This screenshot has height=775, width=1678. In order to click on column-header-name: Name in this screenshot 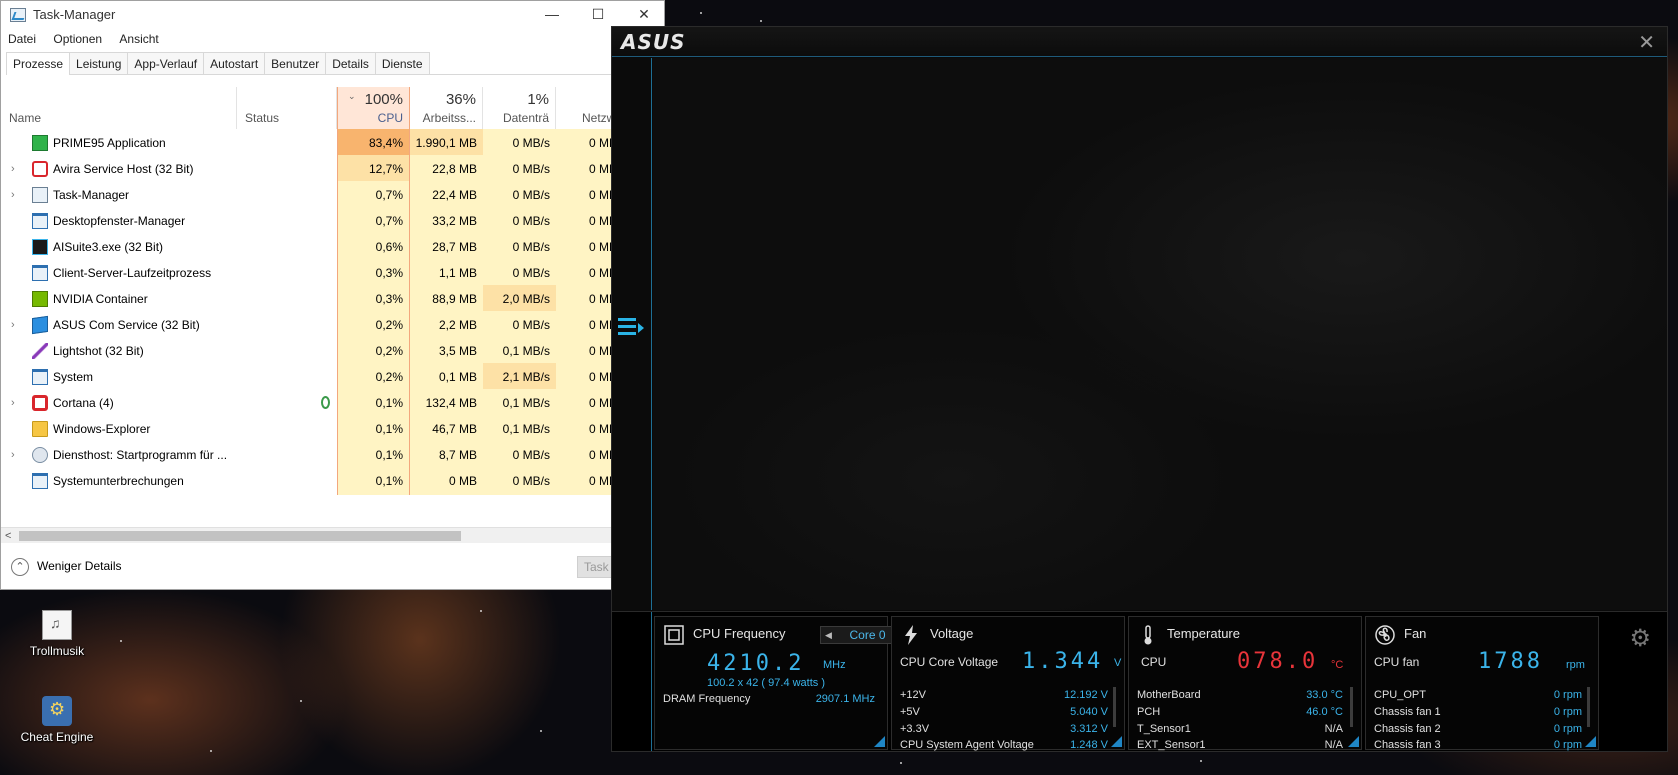, I will do `click(119, 108)`.